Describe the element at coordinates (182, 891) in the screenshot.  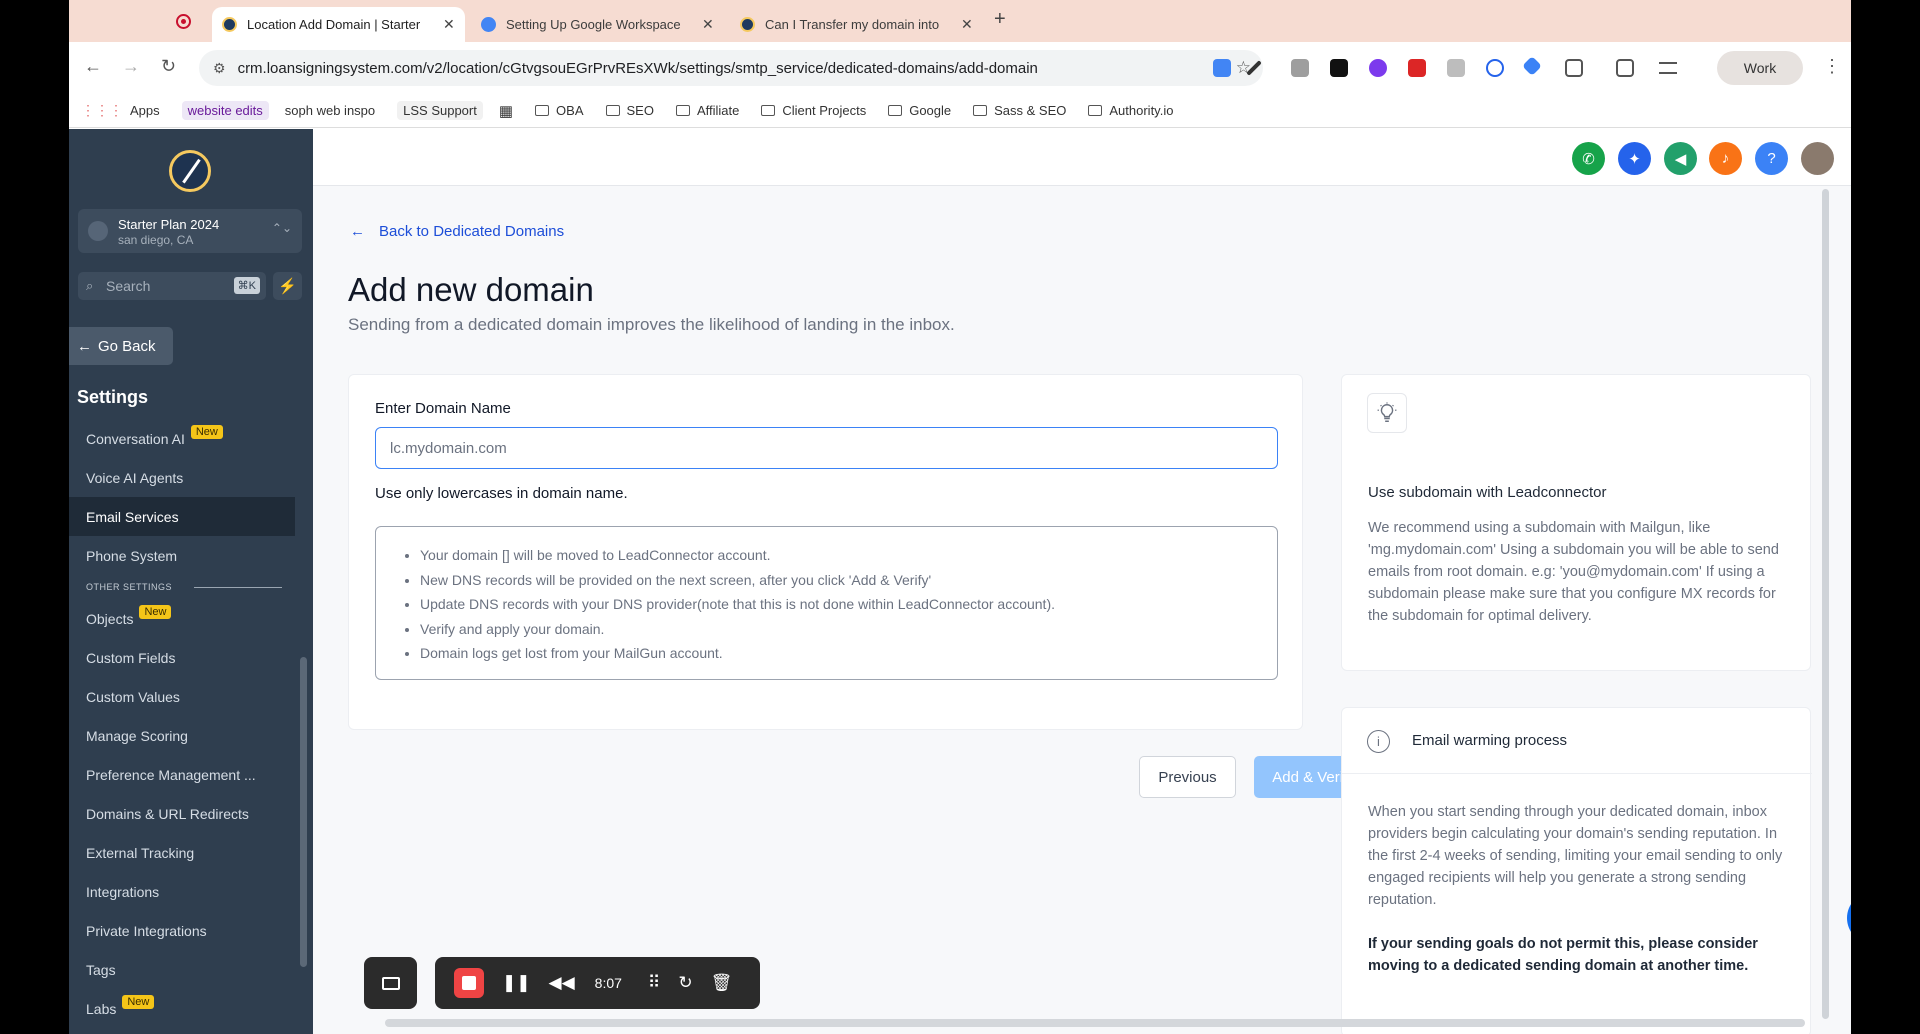
I see `sidebar-item-integrations: Integrations` at that location.